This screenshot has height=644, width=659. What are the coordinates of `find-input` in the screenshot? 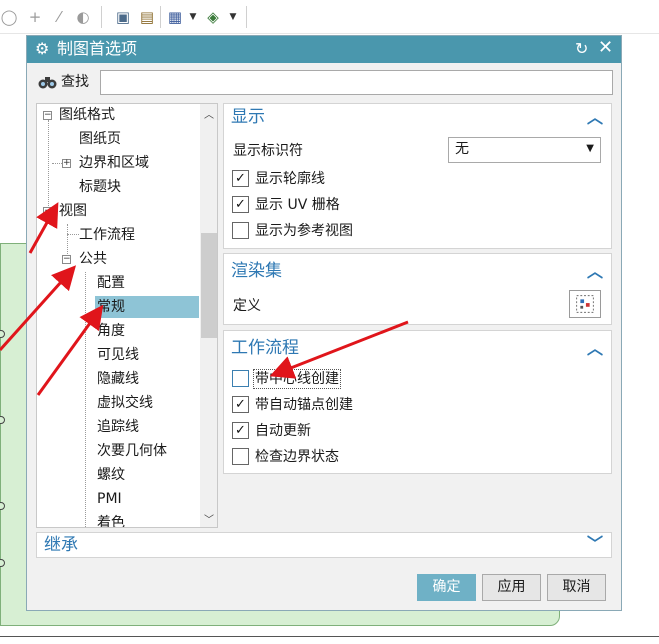 It's located at (356, 82).